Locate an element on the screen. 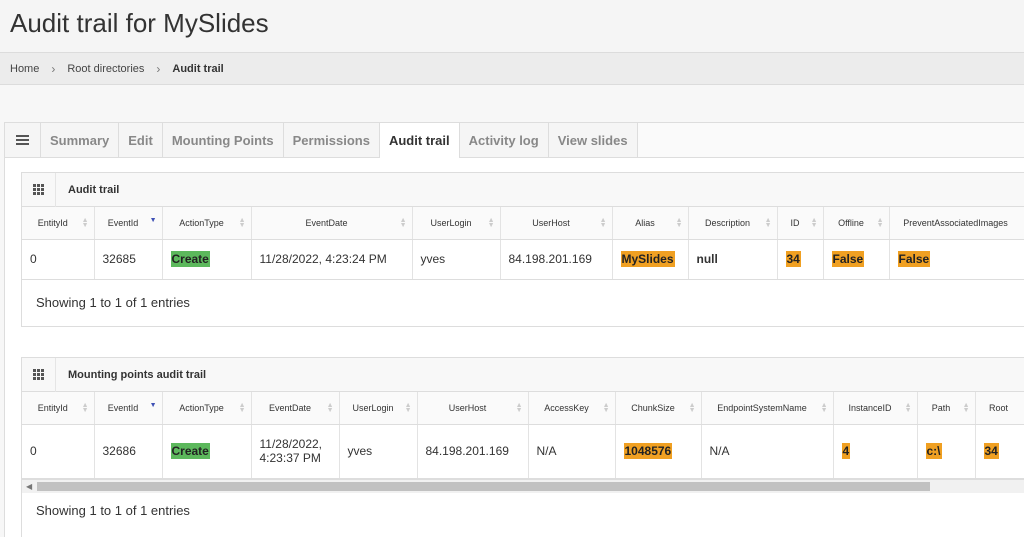  root-value: 34 is located at coordinates (991, 451).